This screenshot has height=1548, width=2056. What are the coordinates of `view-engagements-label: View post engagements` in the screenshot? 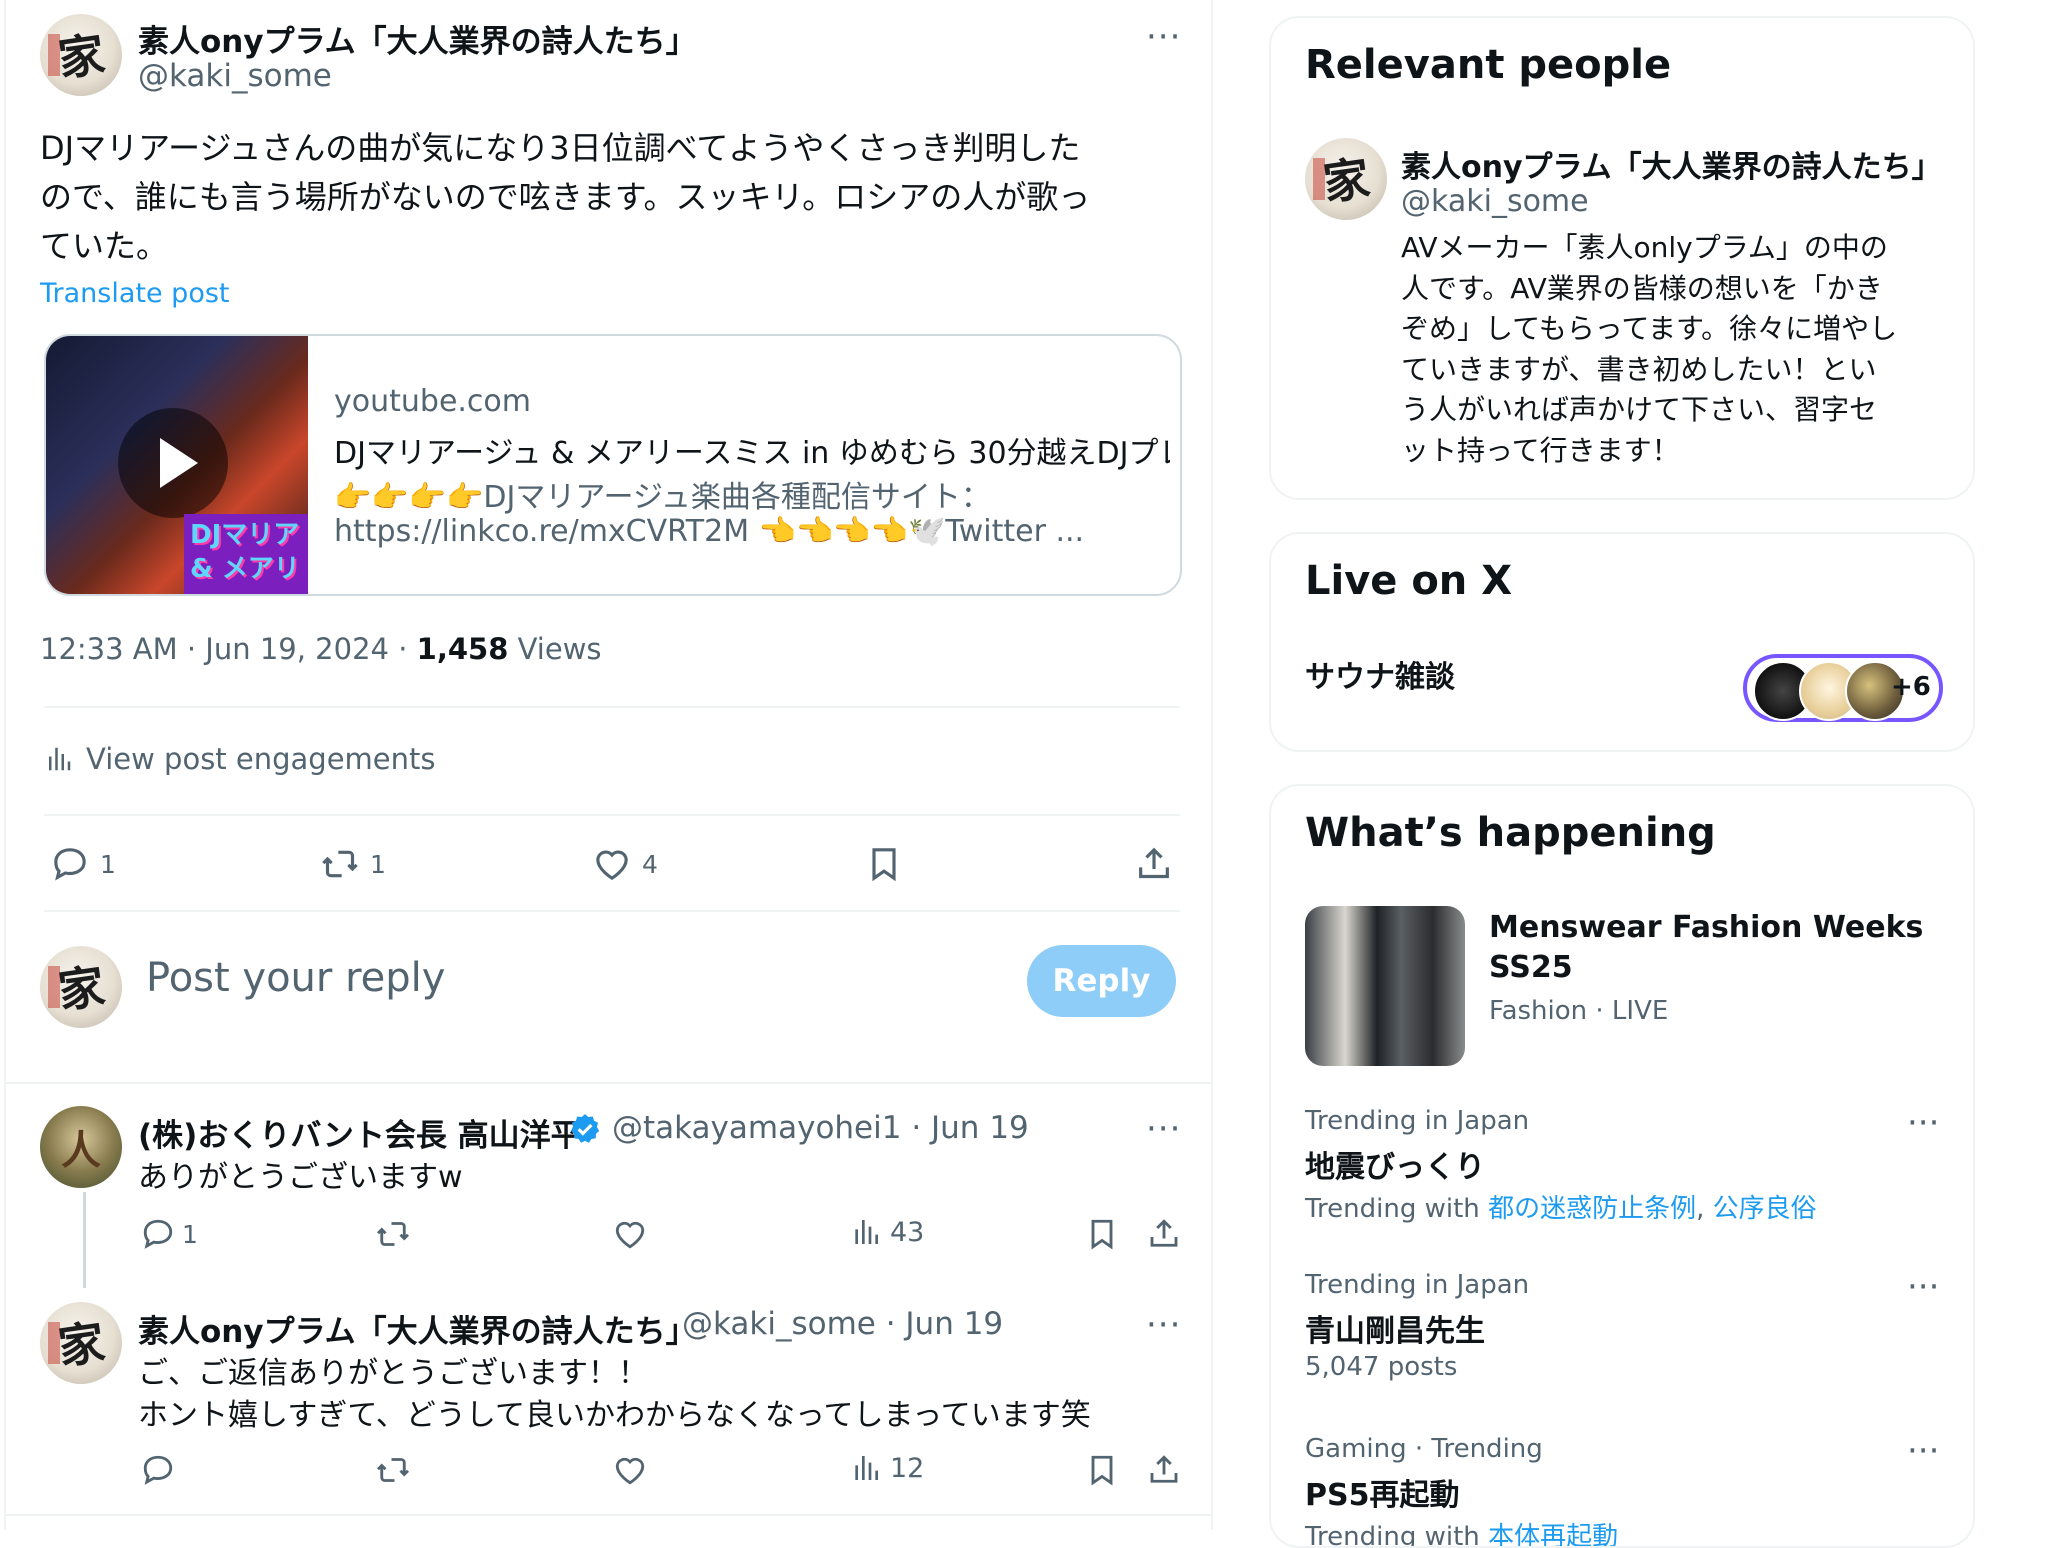 It's located at (261, 759).